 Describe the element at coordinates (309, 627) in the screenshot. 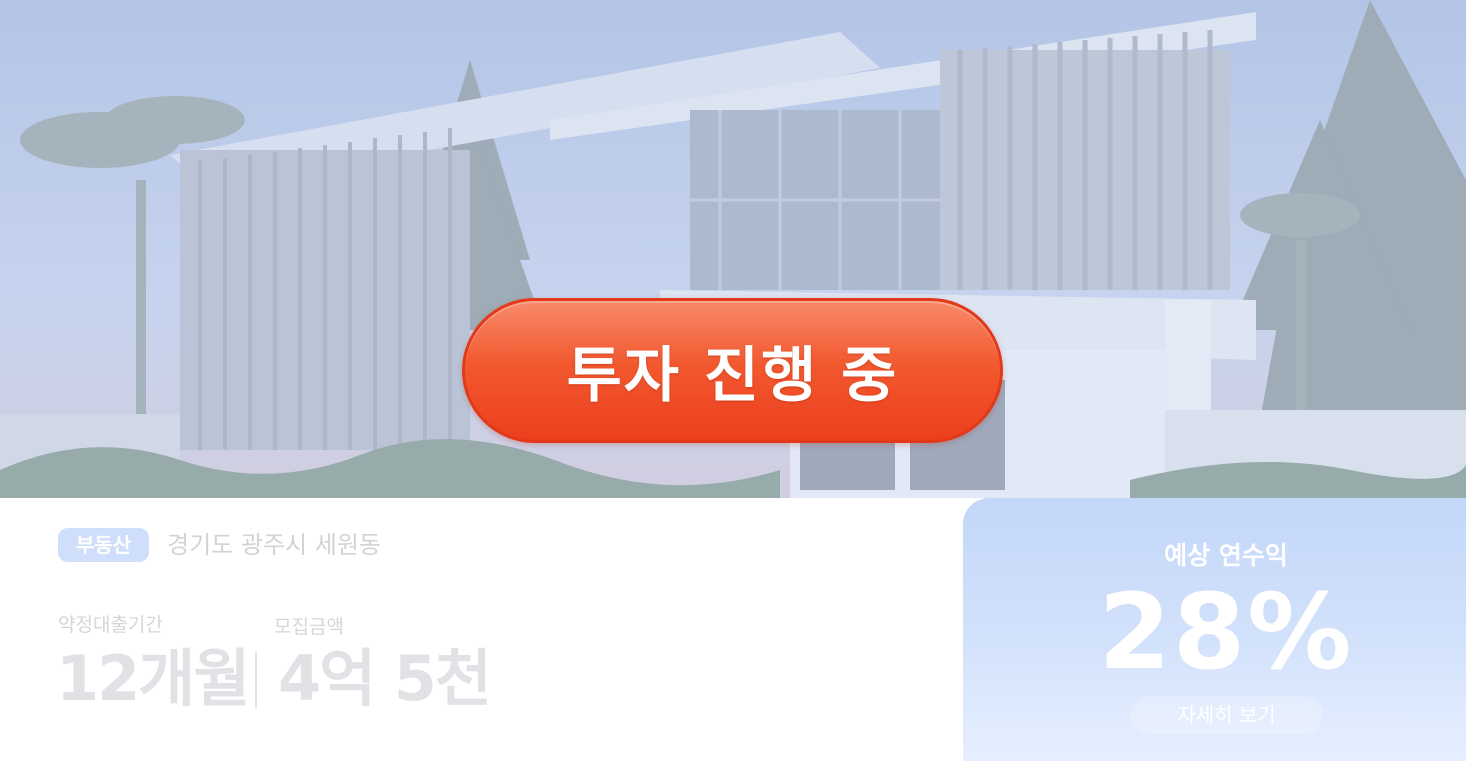

I see `funding-amount-label: 모집금액` at that location.